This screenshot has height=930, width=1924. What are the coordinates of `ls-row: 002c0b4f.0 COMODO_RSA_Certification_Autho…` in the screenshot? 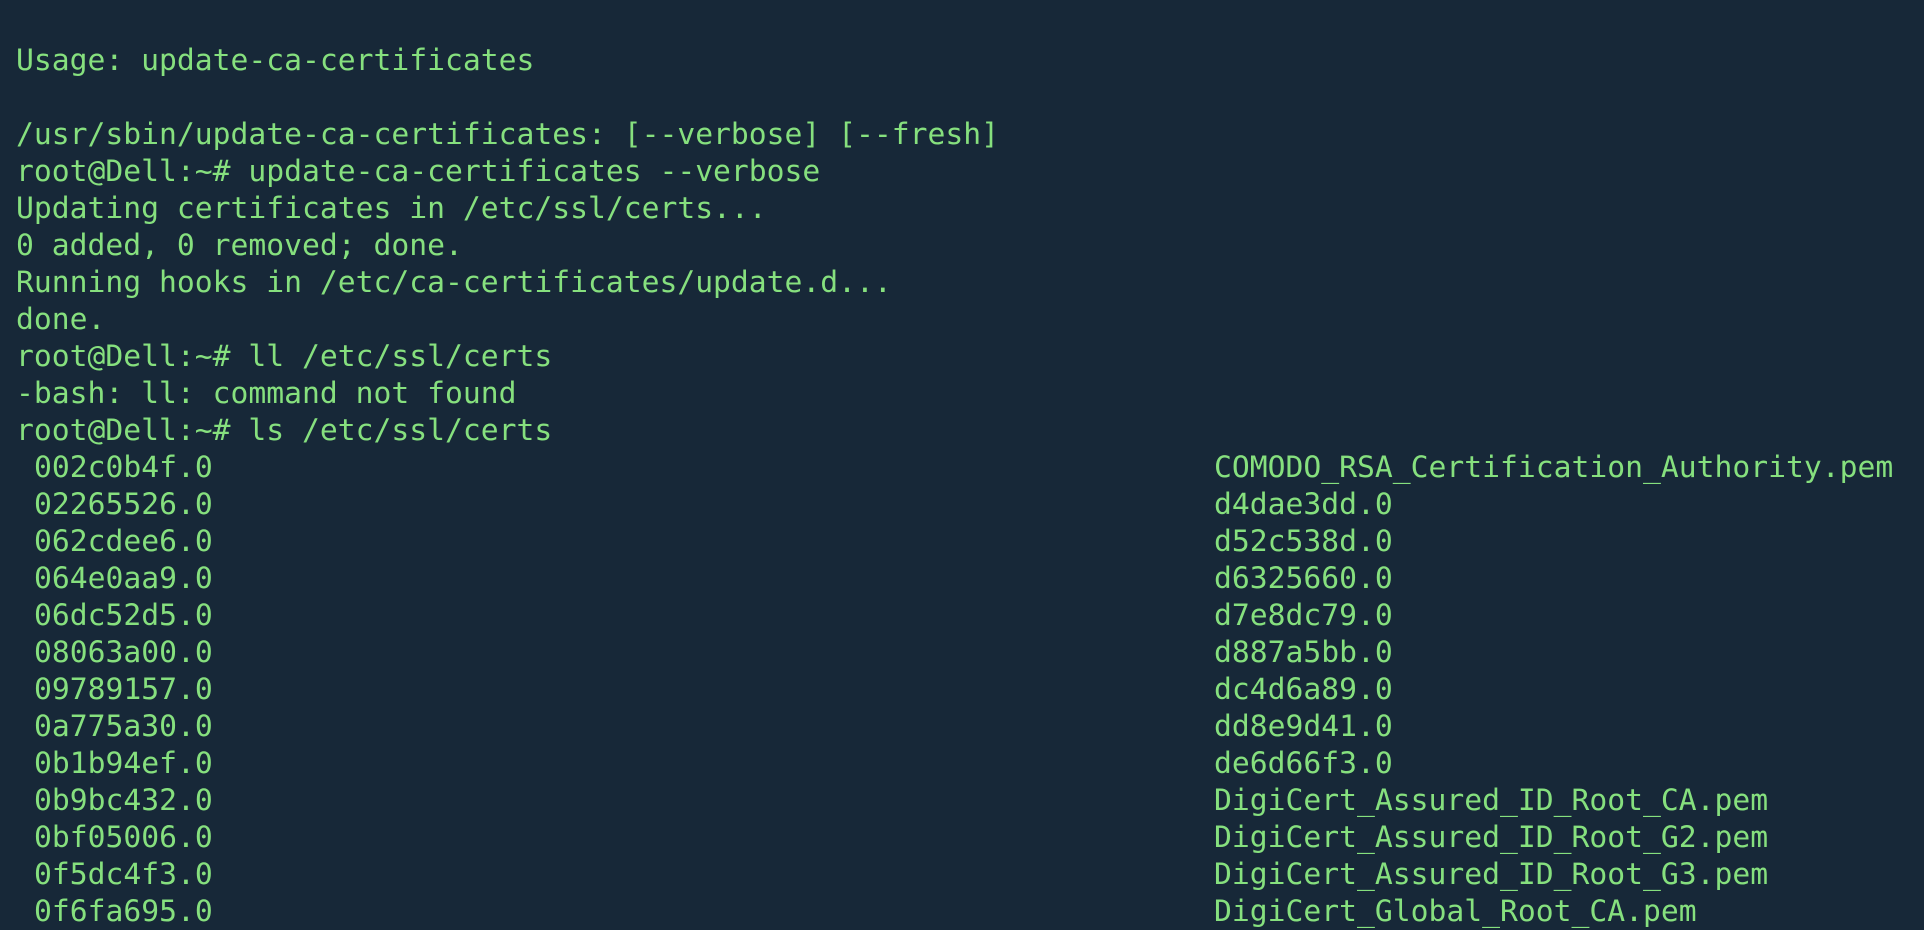 It's located at (954, 467).